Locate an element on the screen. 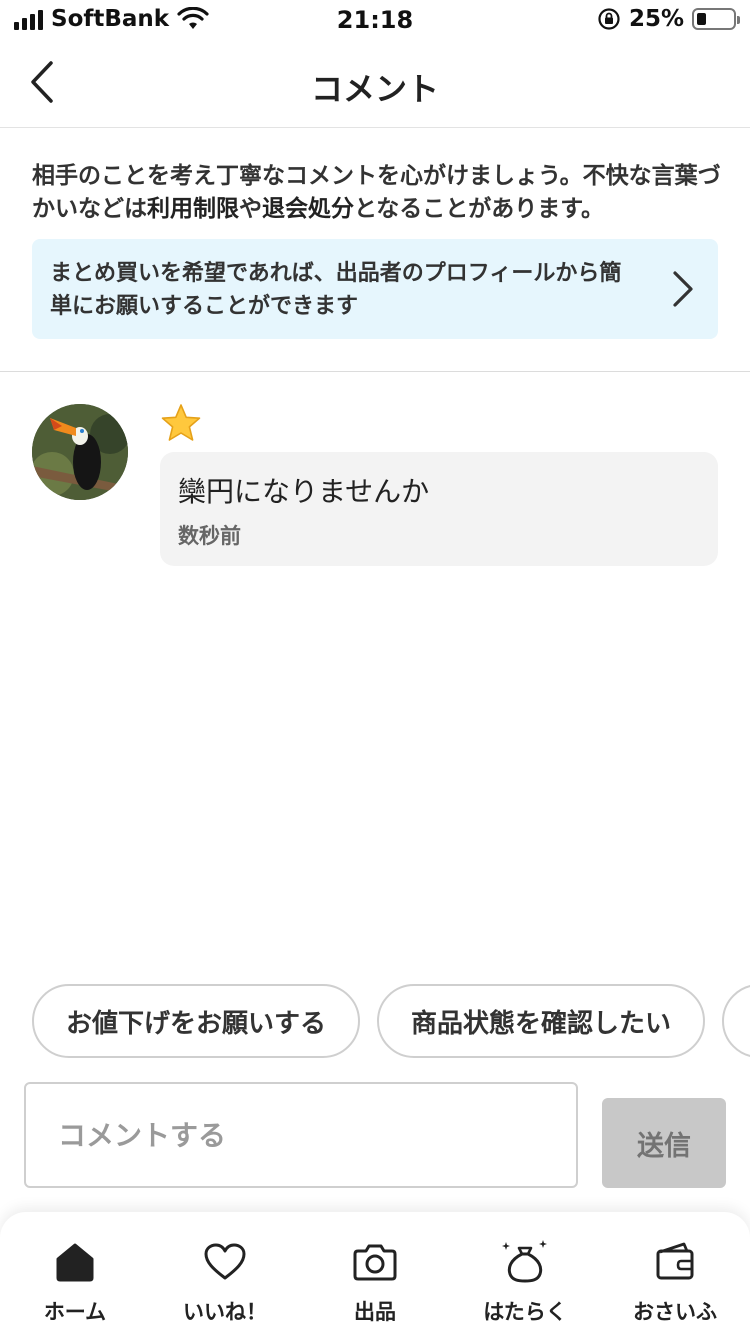 The image size is (750, 1334). status-right: 25% is located at coordinates (668, 19).